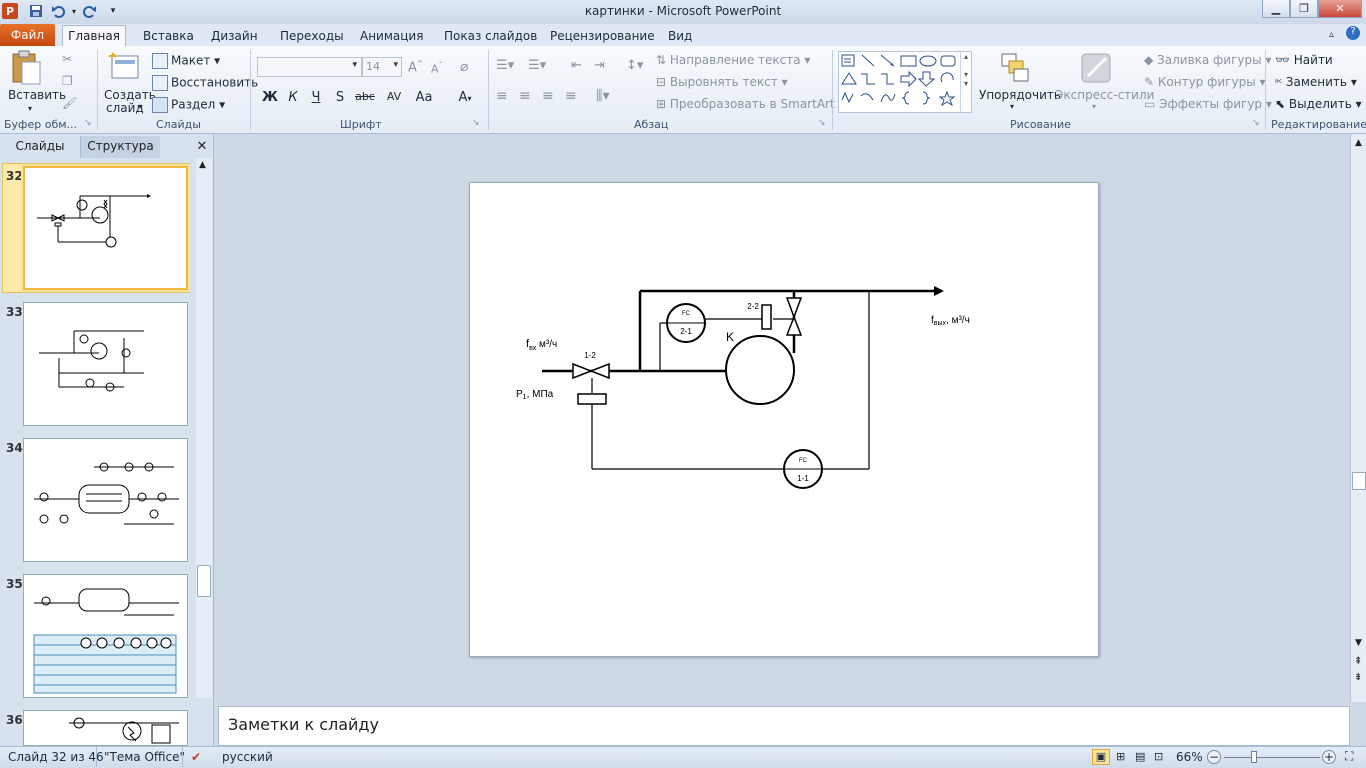 Image resolution: width=1366 pixels, height=768 pixels. Describe the element at coordinates (30, 108) in the screenshot. I see `paste-dropdown-icon: ▾` at that location.